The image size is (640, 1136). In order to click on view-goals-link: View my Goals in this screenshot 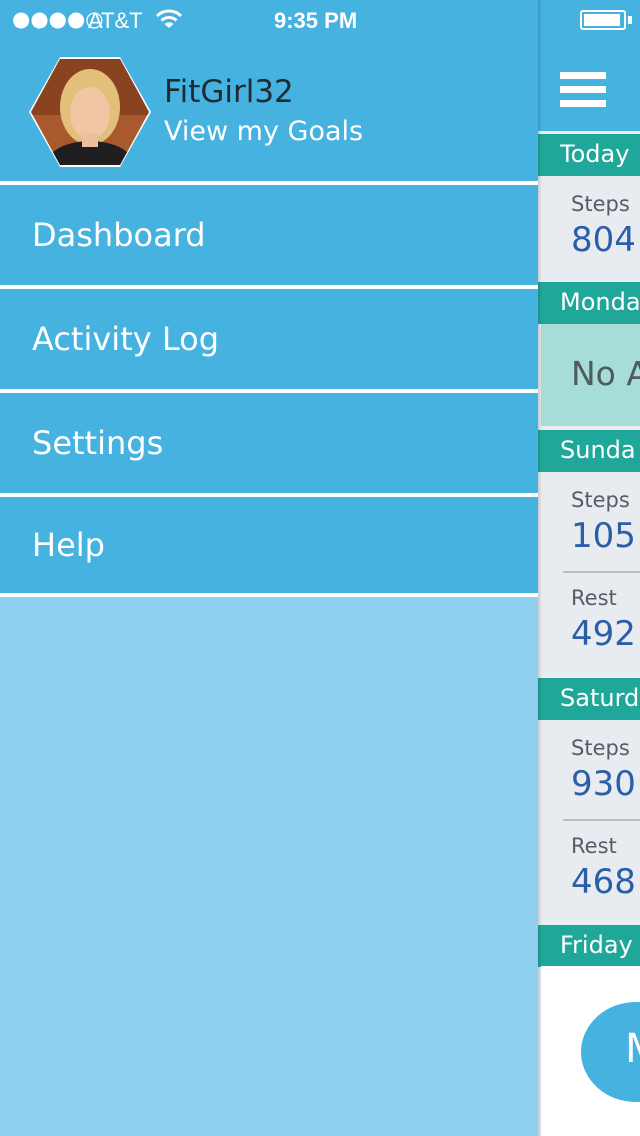, I will do `click(263, 131)`.